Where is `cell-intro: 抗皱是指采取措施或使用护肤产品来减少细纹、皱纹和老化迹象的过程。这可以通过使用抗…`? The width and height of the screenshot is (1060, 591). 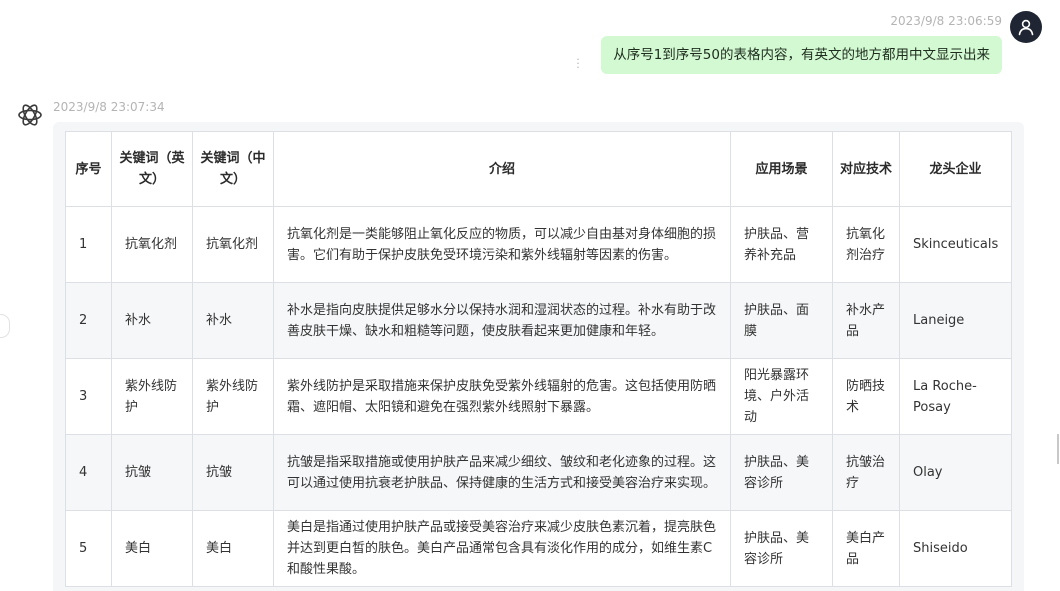 cell-intro: 抗皱是指采取措施或使用护肤产品来减少细纹、皱纹和老化迹象的过程。这可以通过使用抗… is located at coordinates (502, 472).